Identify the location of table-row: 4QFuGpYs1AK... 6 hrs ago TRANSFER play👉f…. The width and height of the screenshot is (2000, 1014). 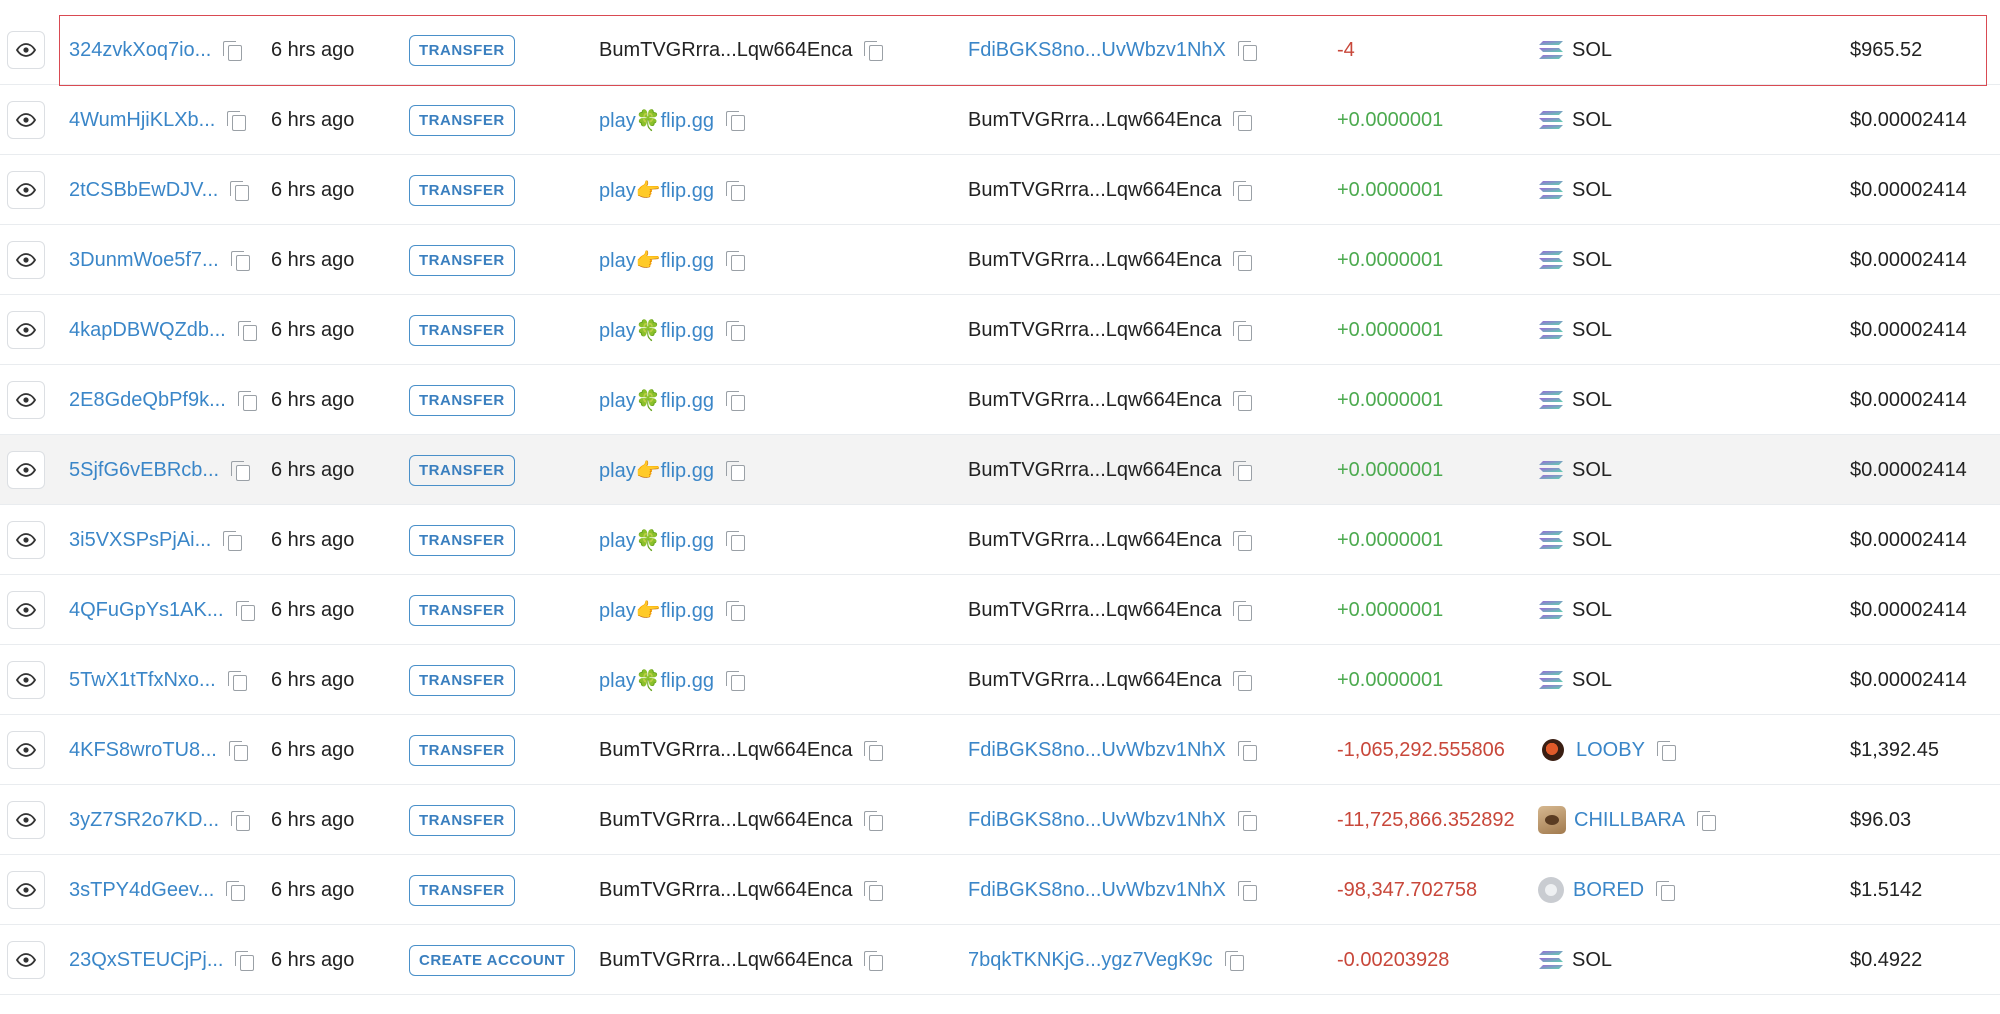
(1000, 610).